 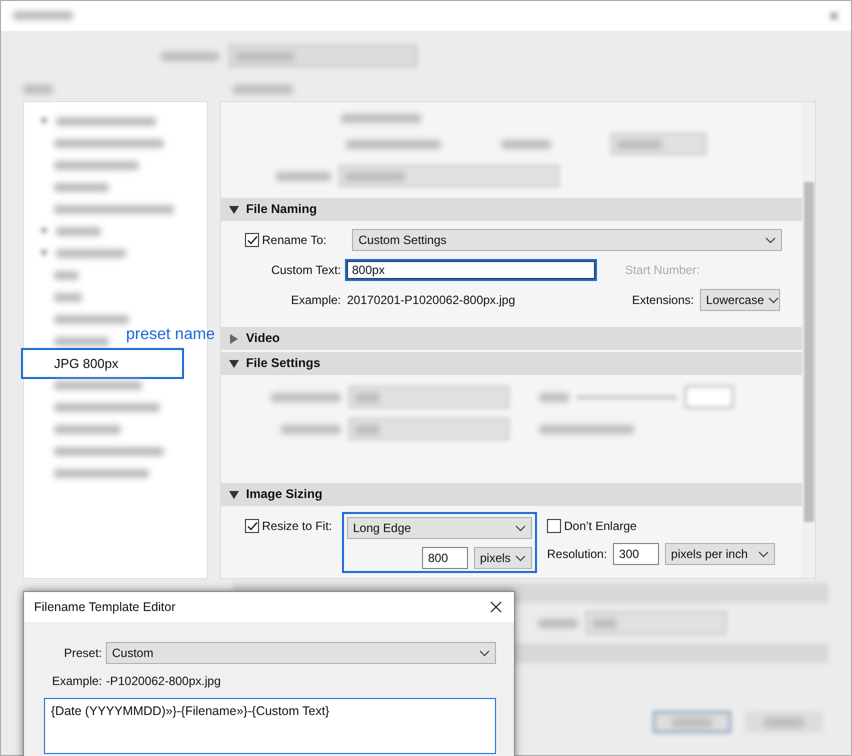 I want to click on blurred-field, so click(x=709, y=397).